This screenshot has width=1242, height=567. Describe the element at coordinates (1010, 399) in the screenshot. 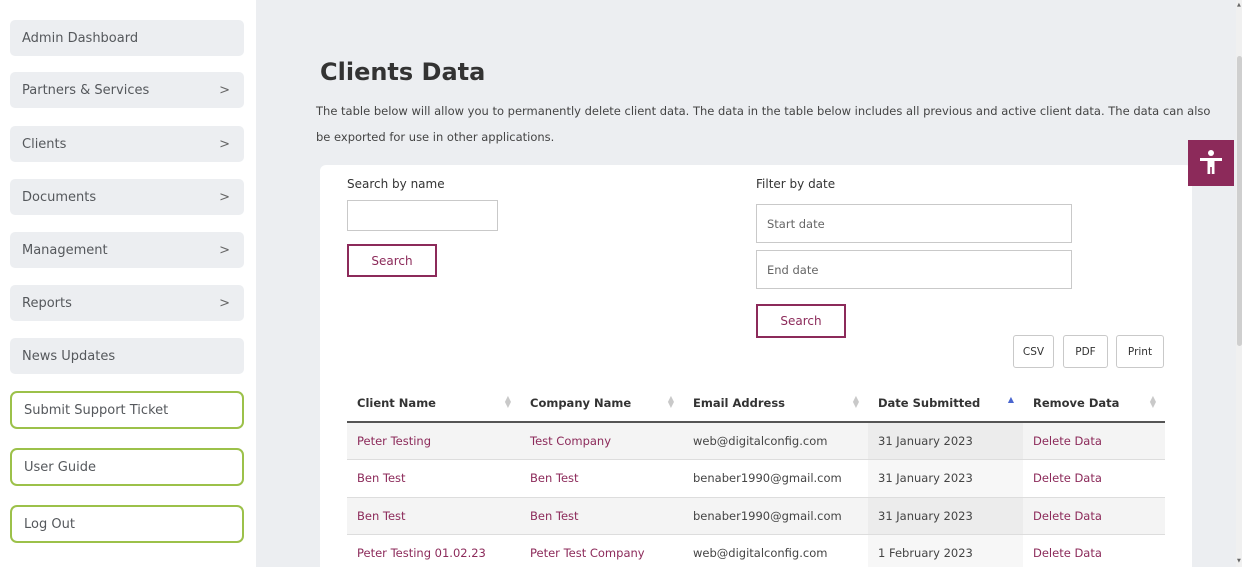

I see `sort-ascending-icon: ▲` at that location.